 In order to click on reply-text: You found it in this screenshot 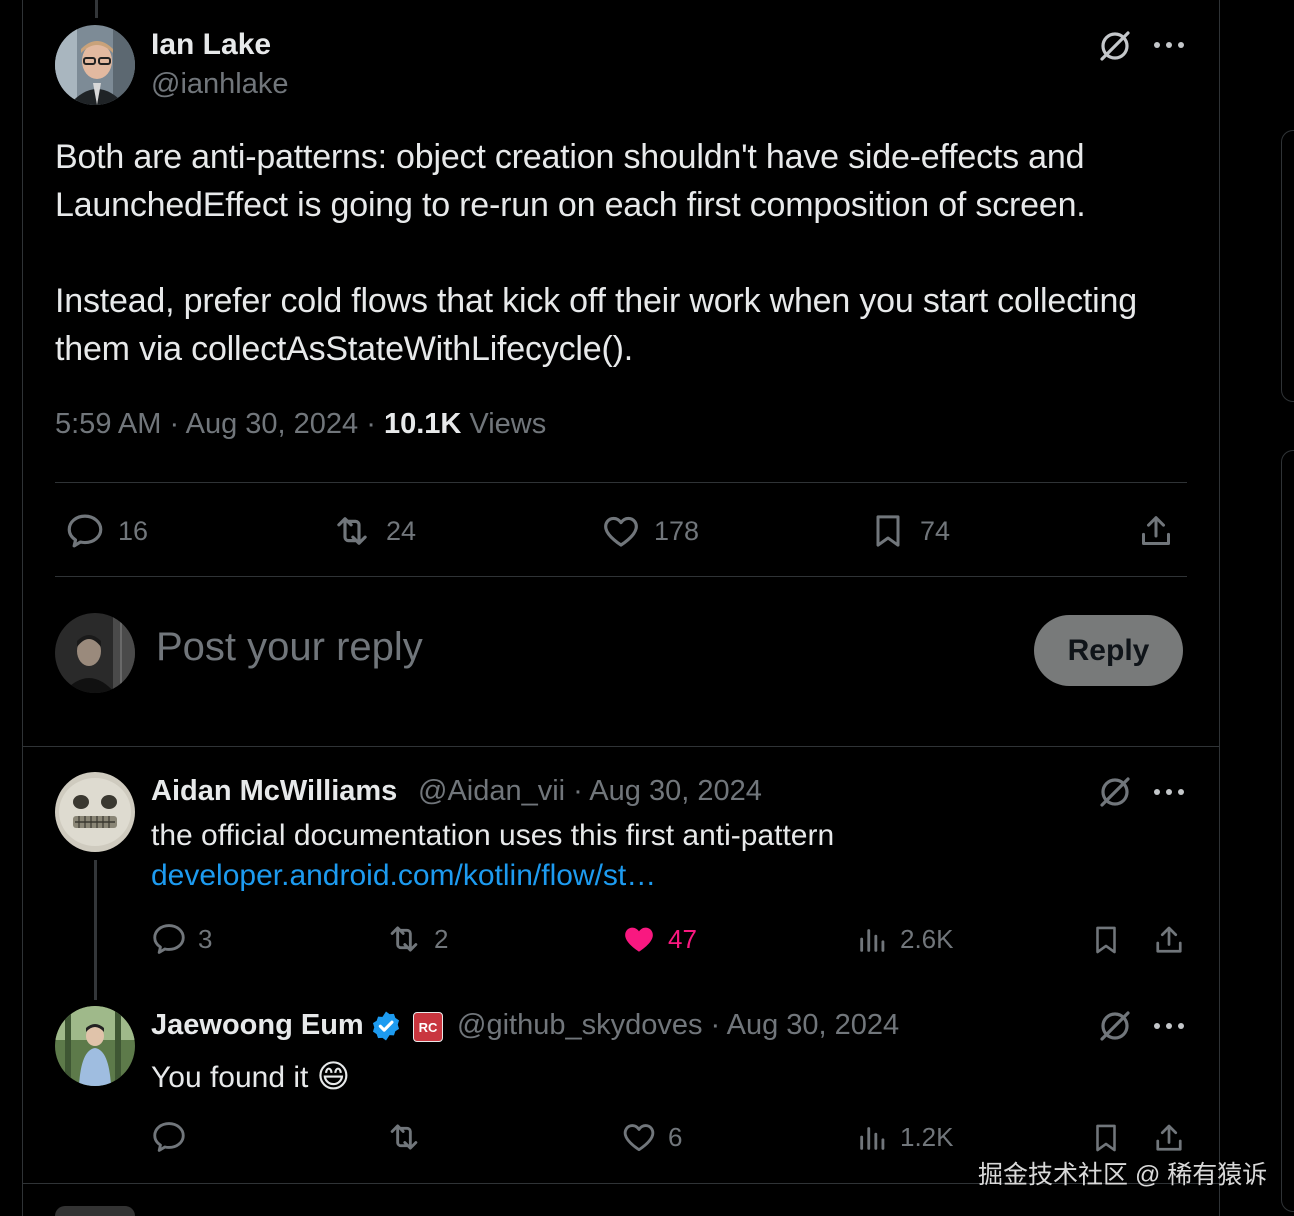, I will do `click(230, 1077)`.